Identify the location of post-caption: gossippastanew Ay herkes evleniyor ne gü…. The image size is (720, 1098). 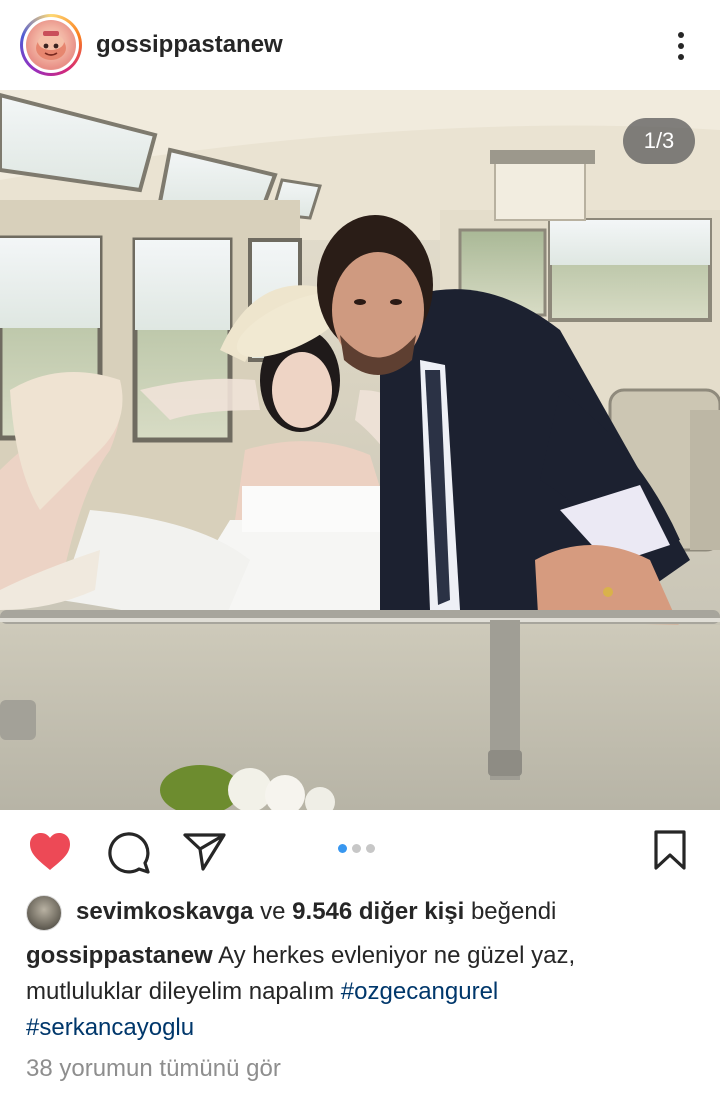
(356, 992).